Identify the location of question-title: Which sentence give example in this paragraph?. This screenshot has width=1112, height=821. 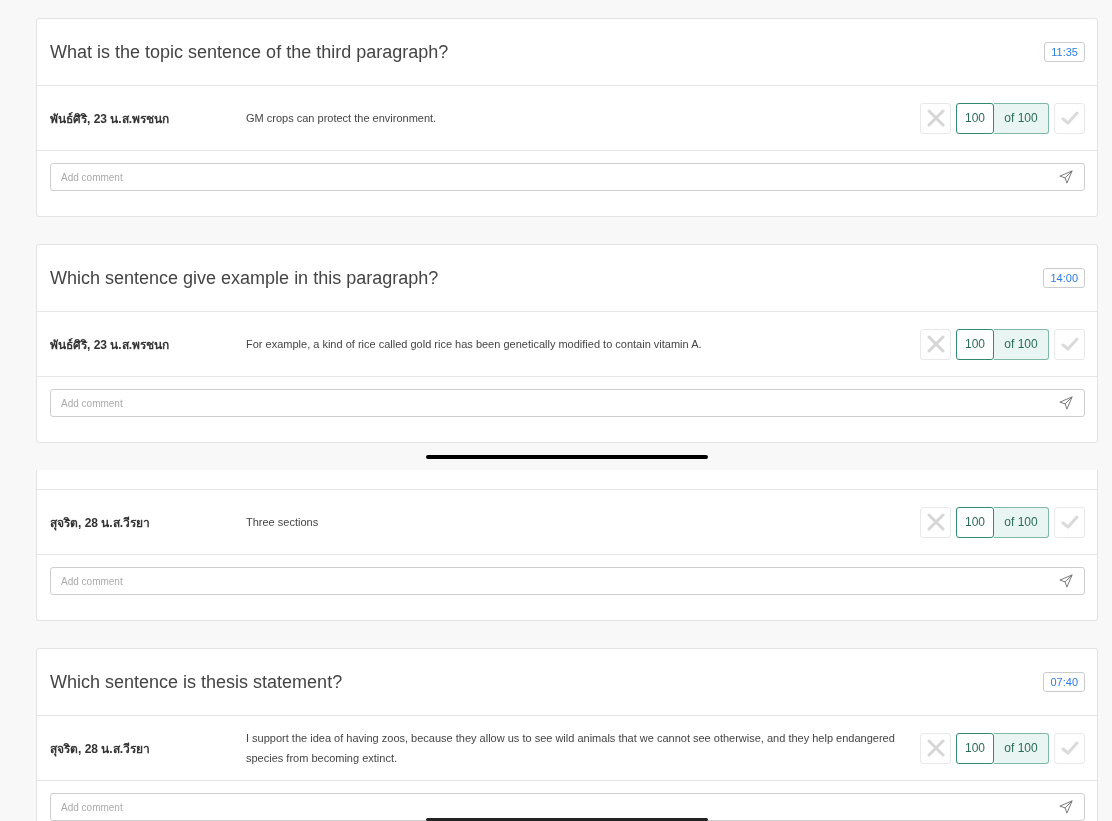
(244, 278).